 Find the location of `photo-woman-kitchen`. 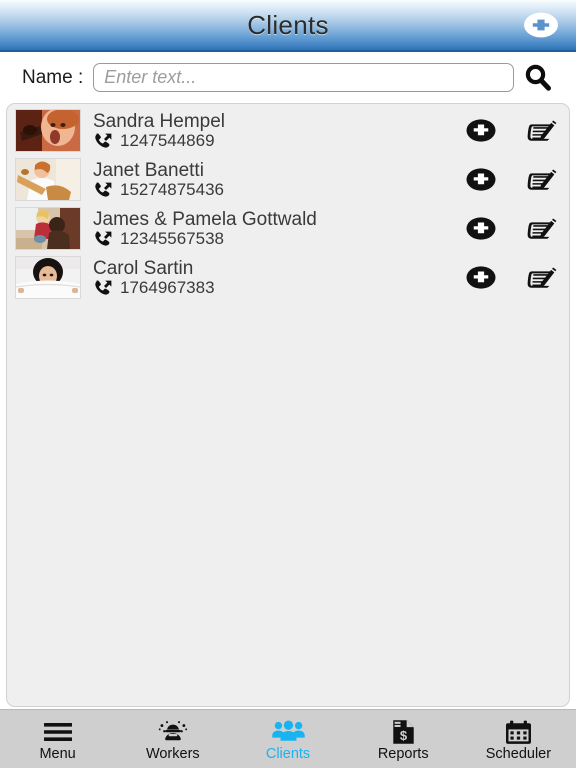

photo-woman-kitchen is located at coordinates (48, 179).